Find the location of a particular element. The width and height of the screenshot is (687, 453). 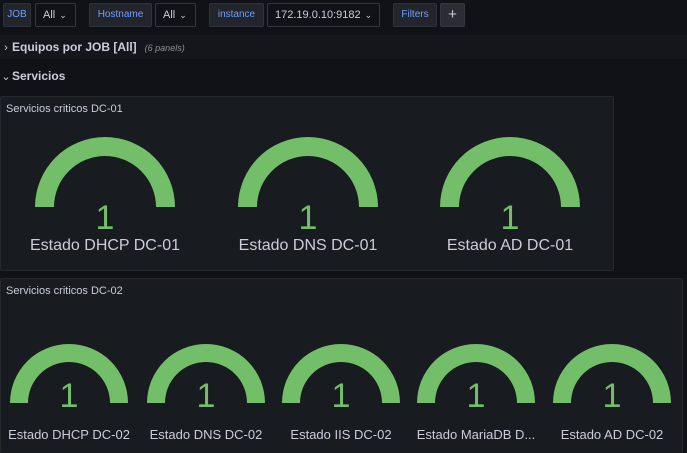

job-variable-value: All is located at coordinates (49, 15).